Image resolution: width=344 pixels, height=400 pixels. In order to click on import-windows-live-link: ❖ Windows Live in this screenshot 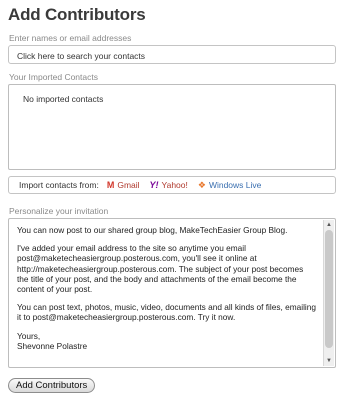, I will do `click(230, 185)`.